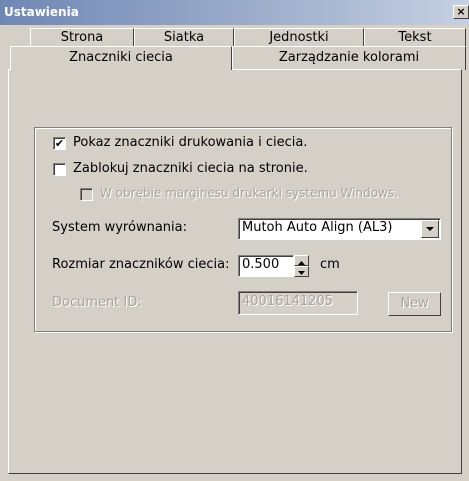  Describe the element at coordinates (287, 301) in the screenshot. I see `document-id-value: 40016141205` at that location.